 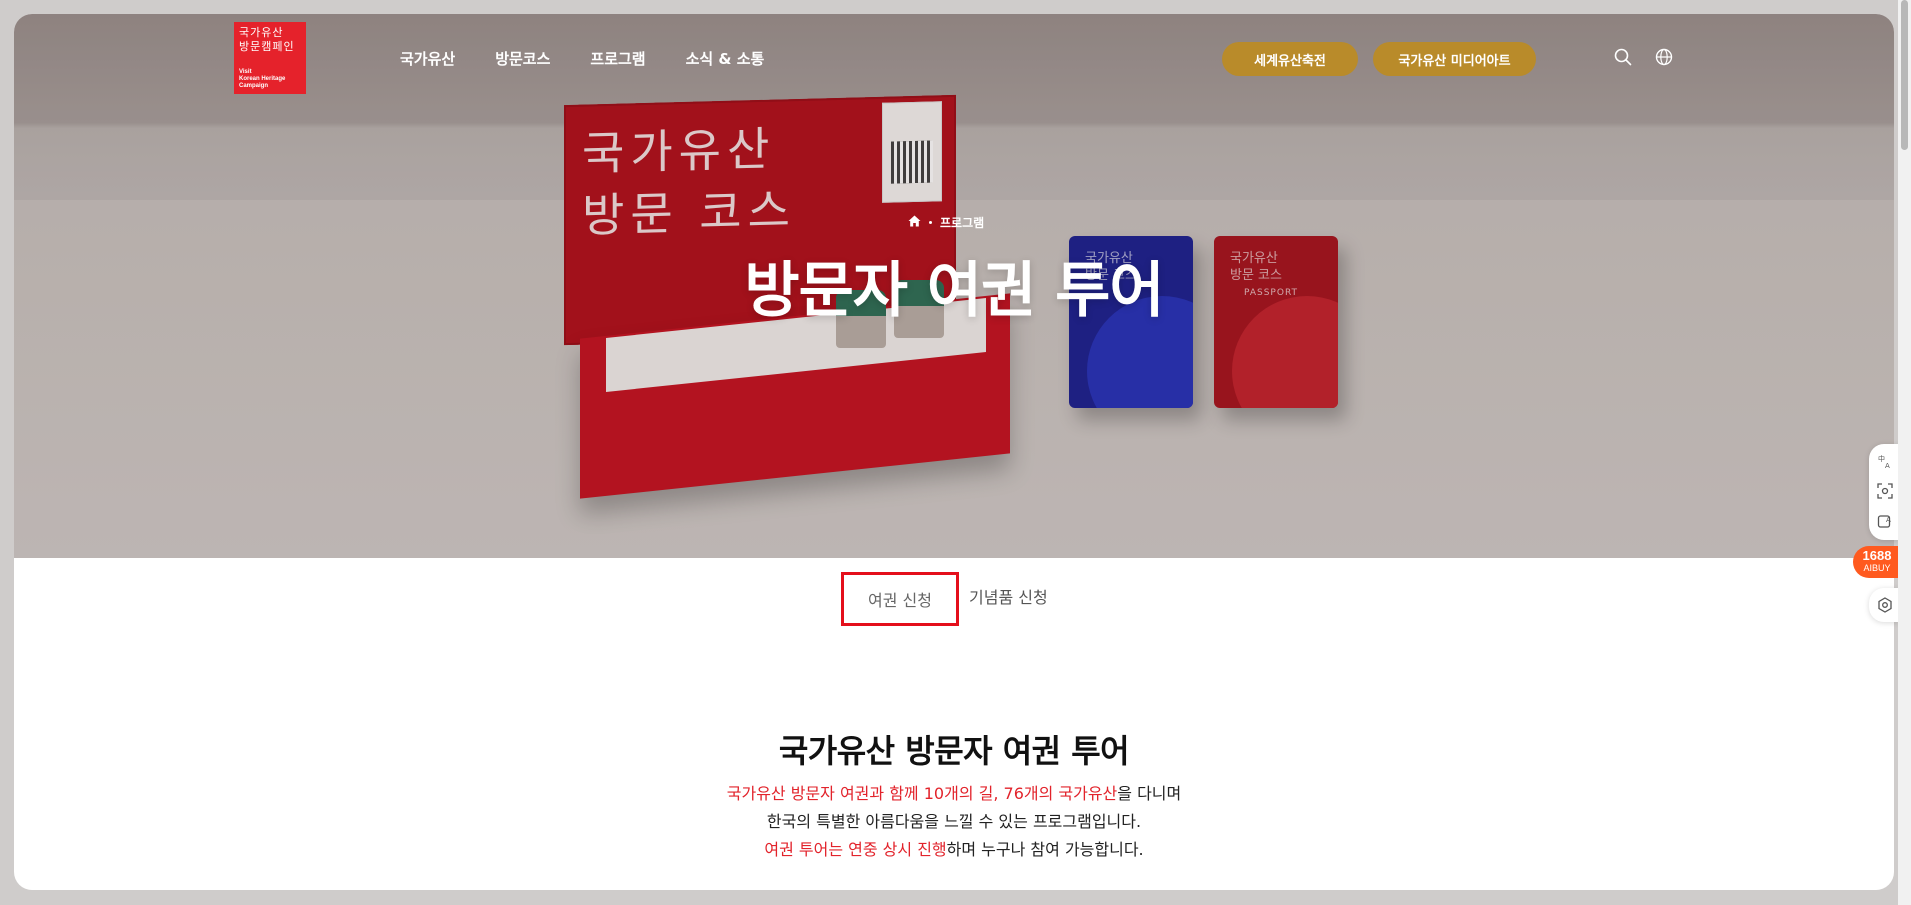 What do you see at coordinates (1877, 555) in the screenshot?
I see `aibuy-badge-number: 1688` at bounding box center [1877, 555].